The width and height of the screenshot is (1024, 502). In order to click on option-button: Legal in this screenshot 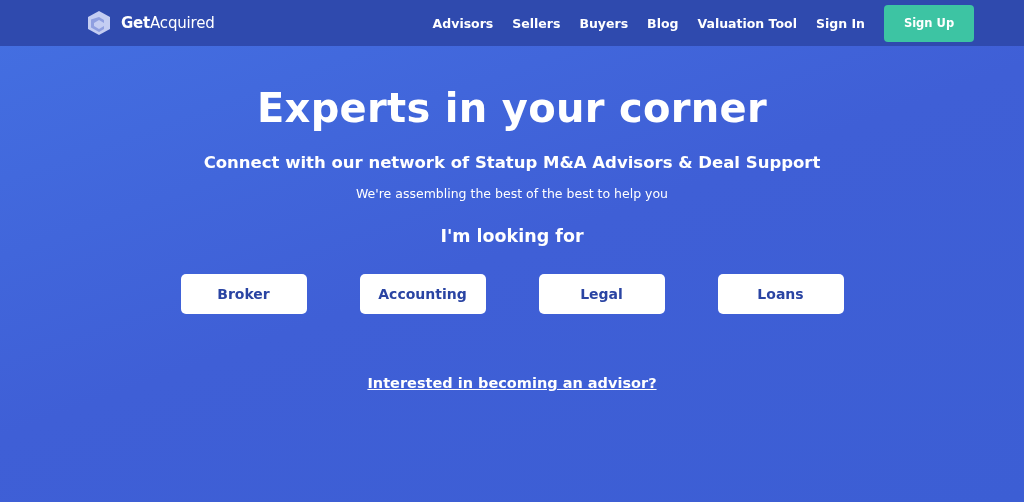, I will do `click(601, 294)`.